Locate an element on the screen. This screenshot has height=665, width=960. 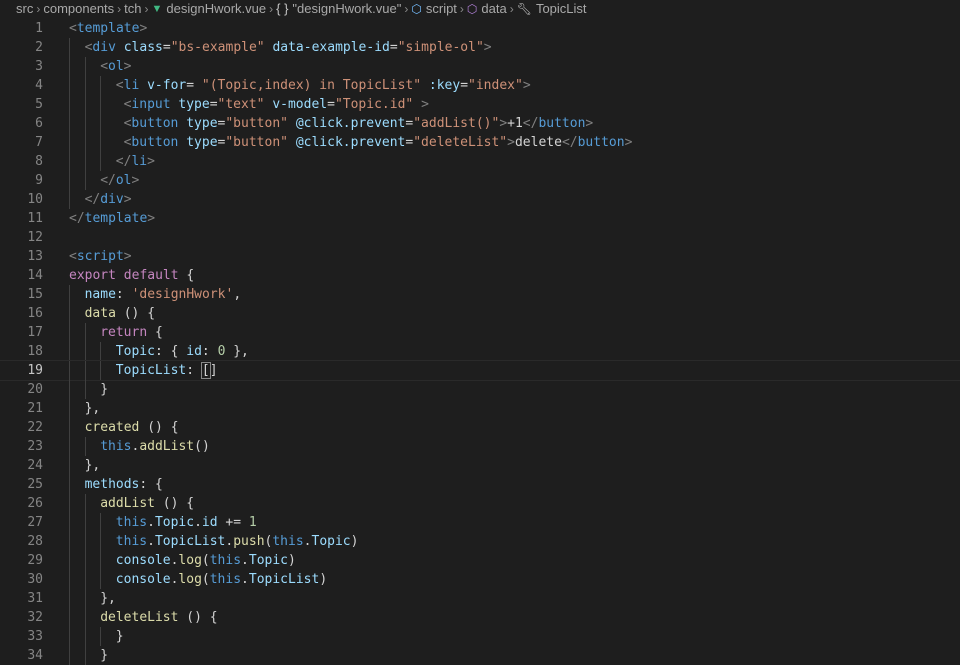
code-line: 21}, is located at coordinates (480, 408).